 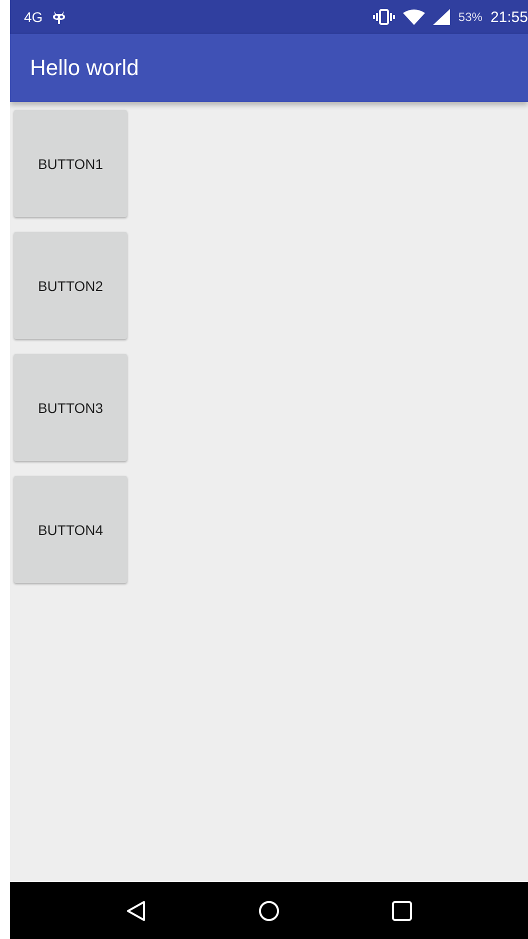 I want to click on recents-icon, so click(x=402, y=910).